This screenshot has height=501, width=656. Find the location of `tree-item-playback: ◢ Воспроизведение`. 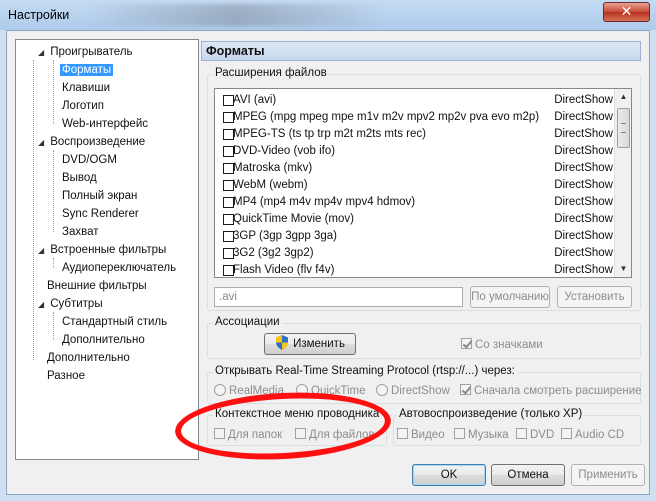

tree-item-playback: ◢ Воспроизведение is located at coordinates (91, 142).